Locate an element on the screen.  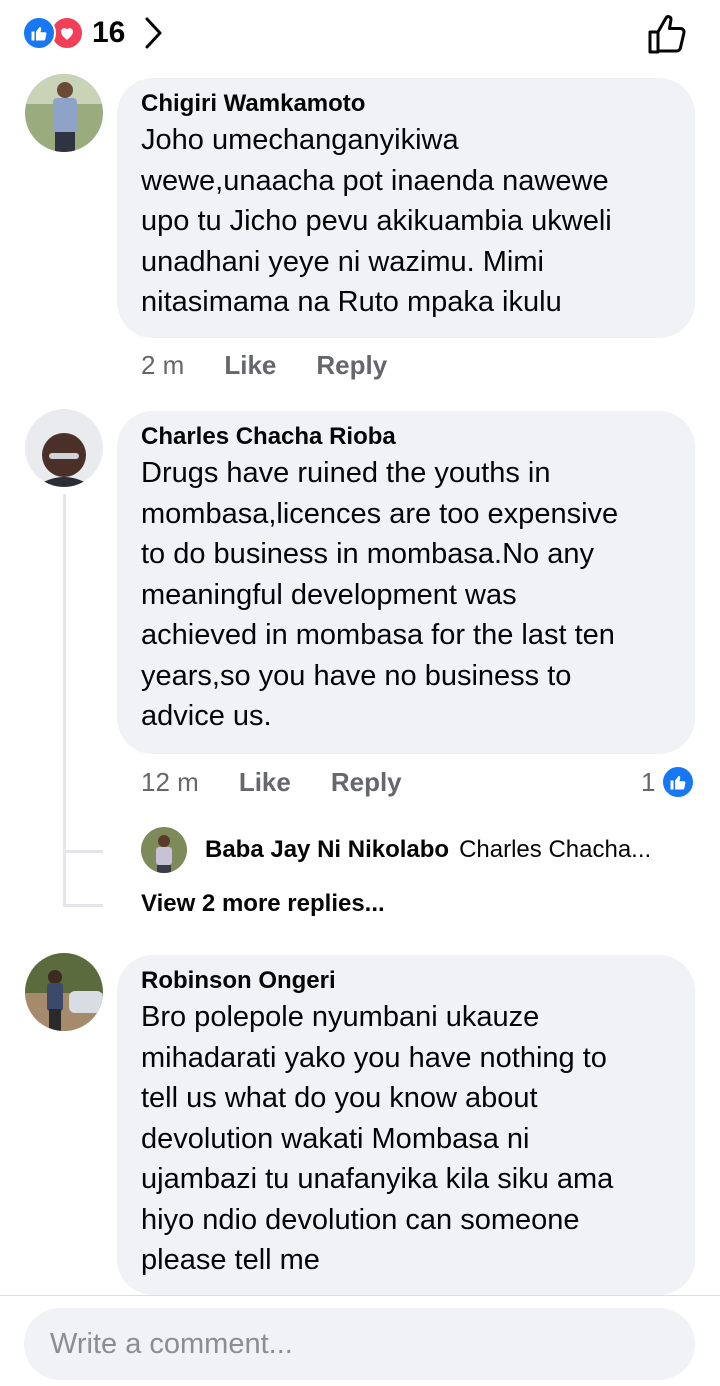
comment-author: Charles Chacha Rioba is located at coordinates (408, 437).